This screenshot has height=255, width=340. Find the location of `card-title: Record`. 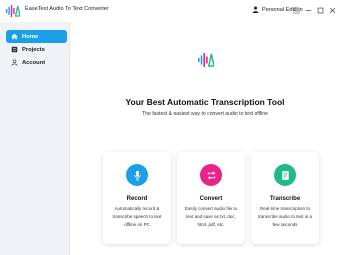

card-title: Record is located at coordinates (137, 199).